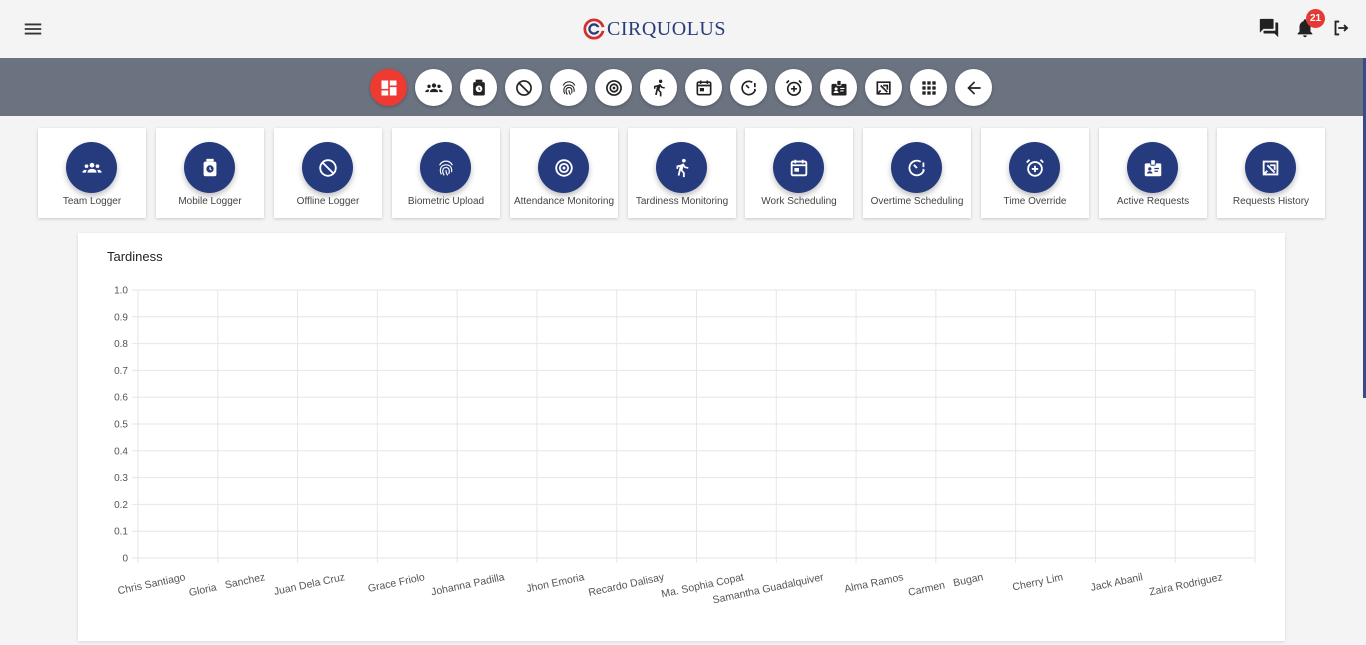 The height and width of the screenshot is (645, 1366). I want to click on card-requests-history: Requests History, so click(1271, 173).